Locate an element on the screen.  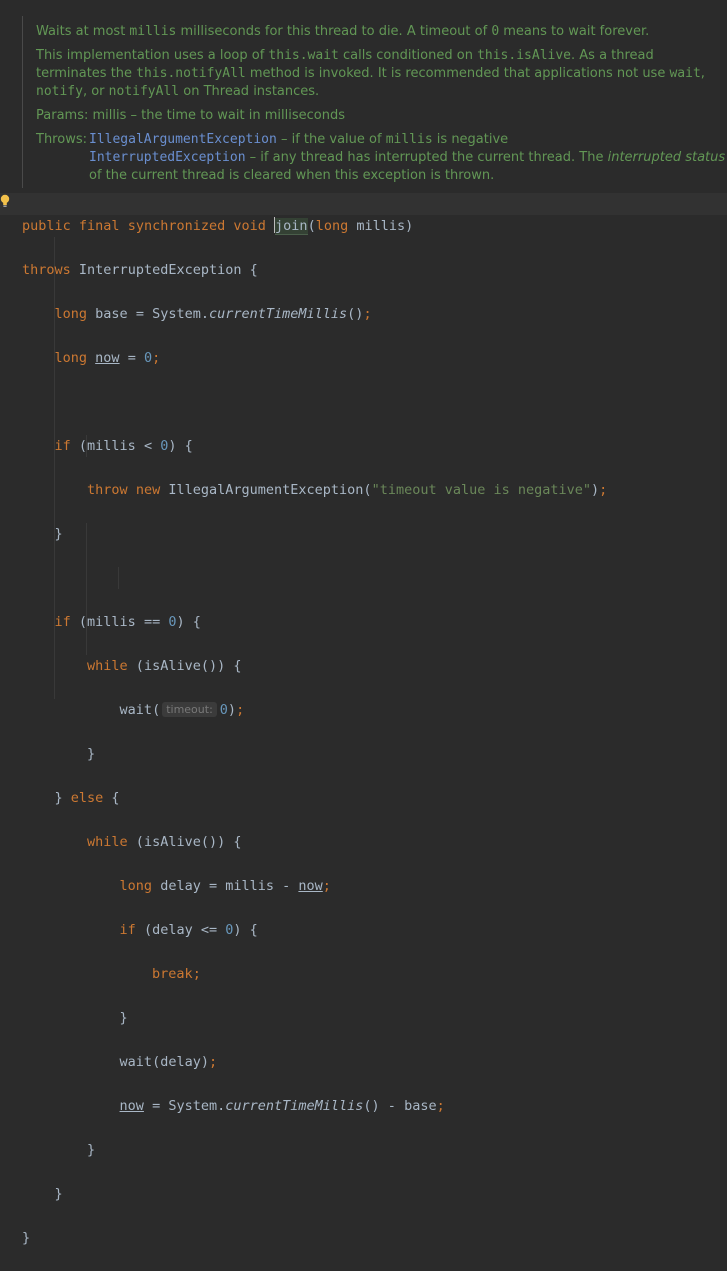
doc-code: this.isAlive is located at coordinates (524, 55).